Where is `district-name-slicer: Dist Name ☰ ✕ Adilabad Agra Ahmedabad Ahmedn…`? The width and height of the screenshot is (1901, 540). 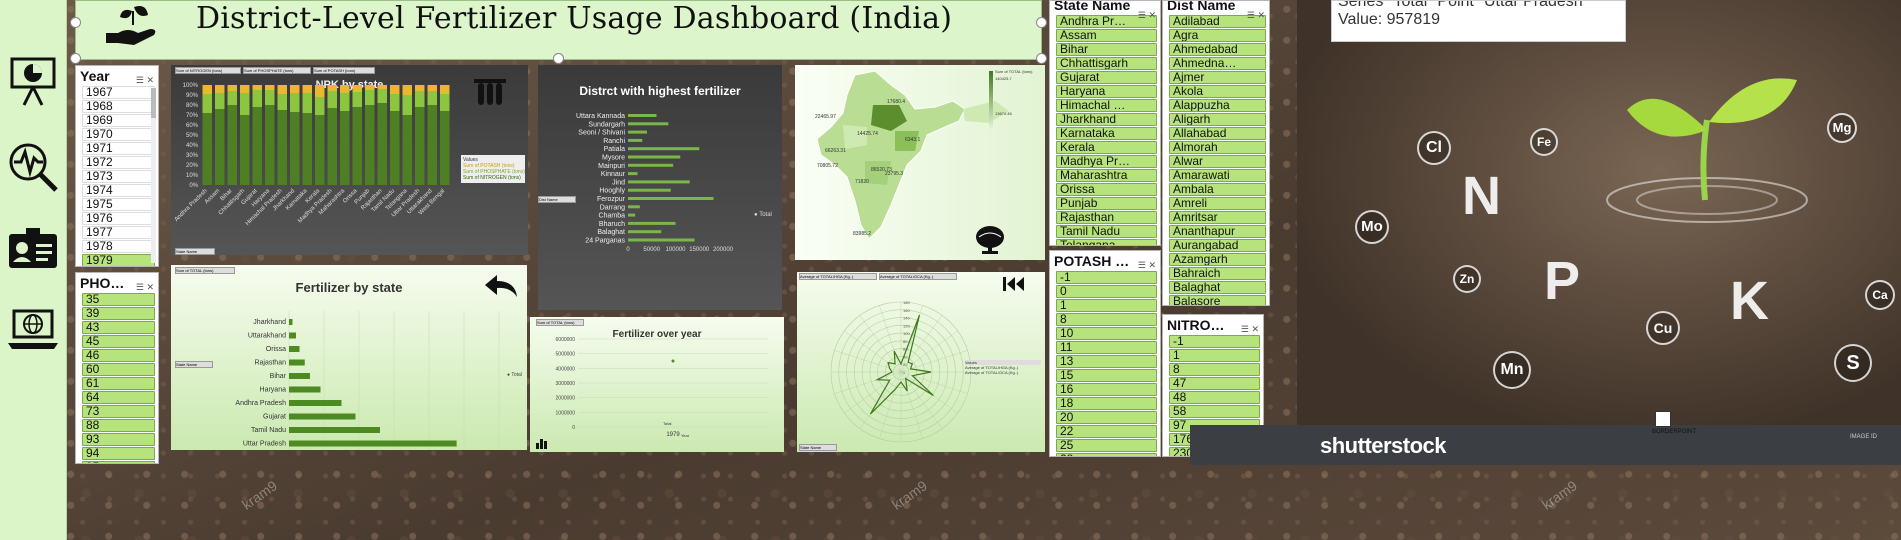 district-name-slicer: Dist Name ☰ ✕ Adilabad Agra Ahmedabad Ahmedn… is located at coordinates (1216, 153).